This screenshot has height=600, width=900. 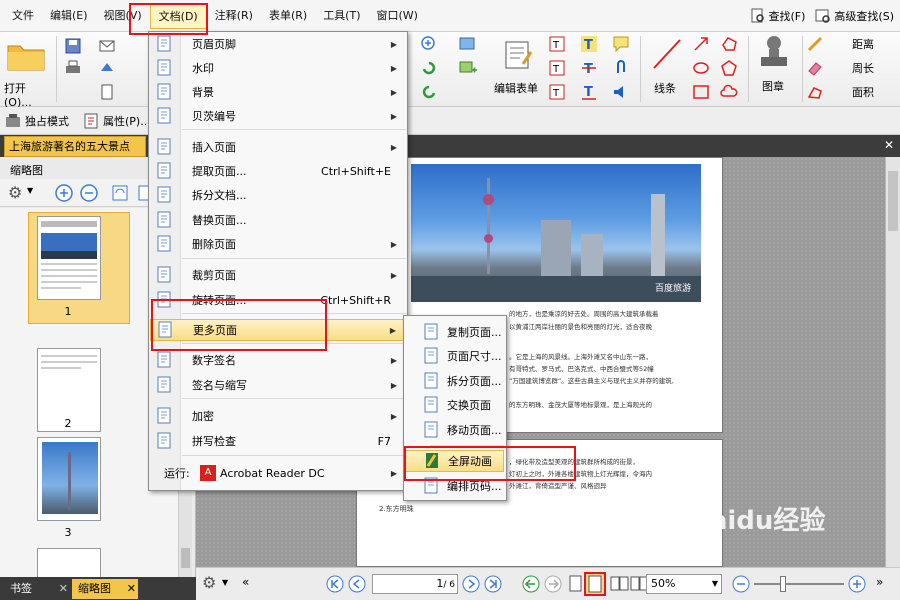 What do you see at coordinates (715, 584) in the screenshot?
I see `zoom-dropdown-icon: ▼` at bounding box center [715, 584].